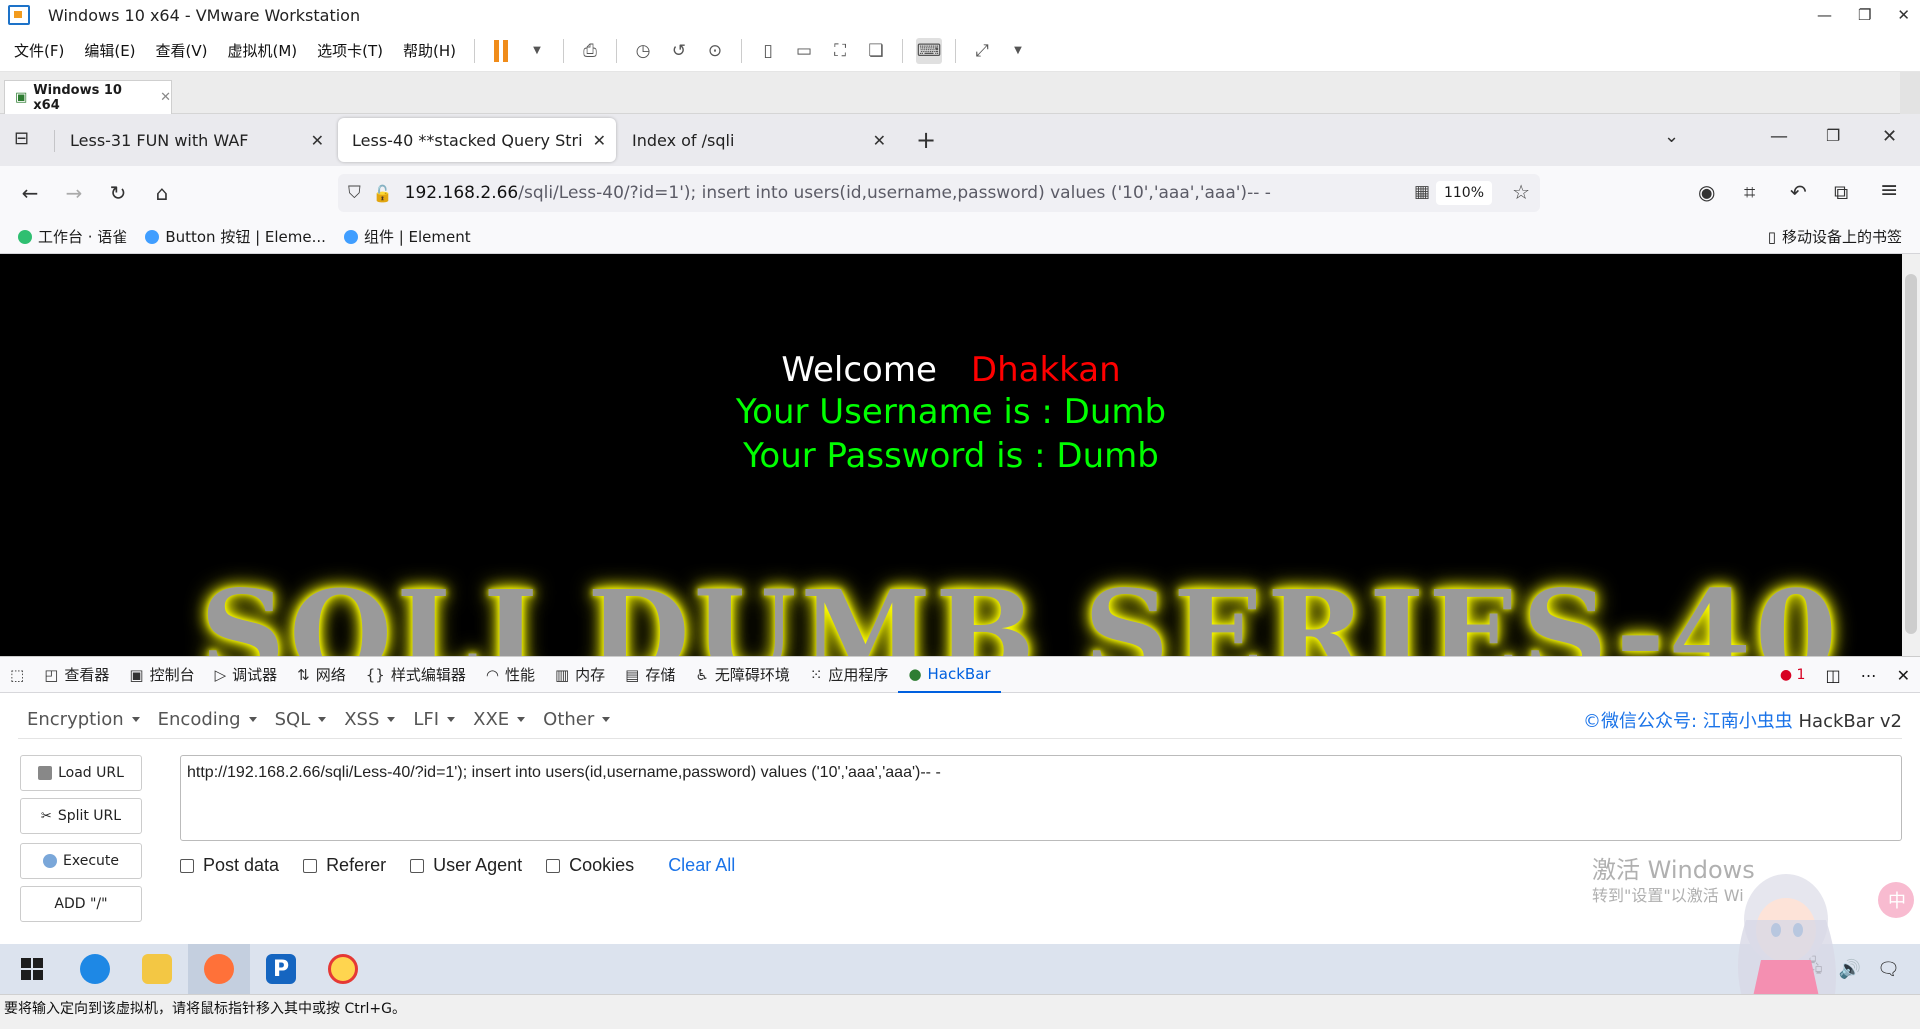 Image resolution: width=1920 pixels, height=1029 pixels. Describe the element at coordinates (263, 50) in the screenshot. I see `menu-vm: 虚拟机(M)` at that location.